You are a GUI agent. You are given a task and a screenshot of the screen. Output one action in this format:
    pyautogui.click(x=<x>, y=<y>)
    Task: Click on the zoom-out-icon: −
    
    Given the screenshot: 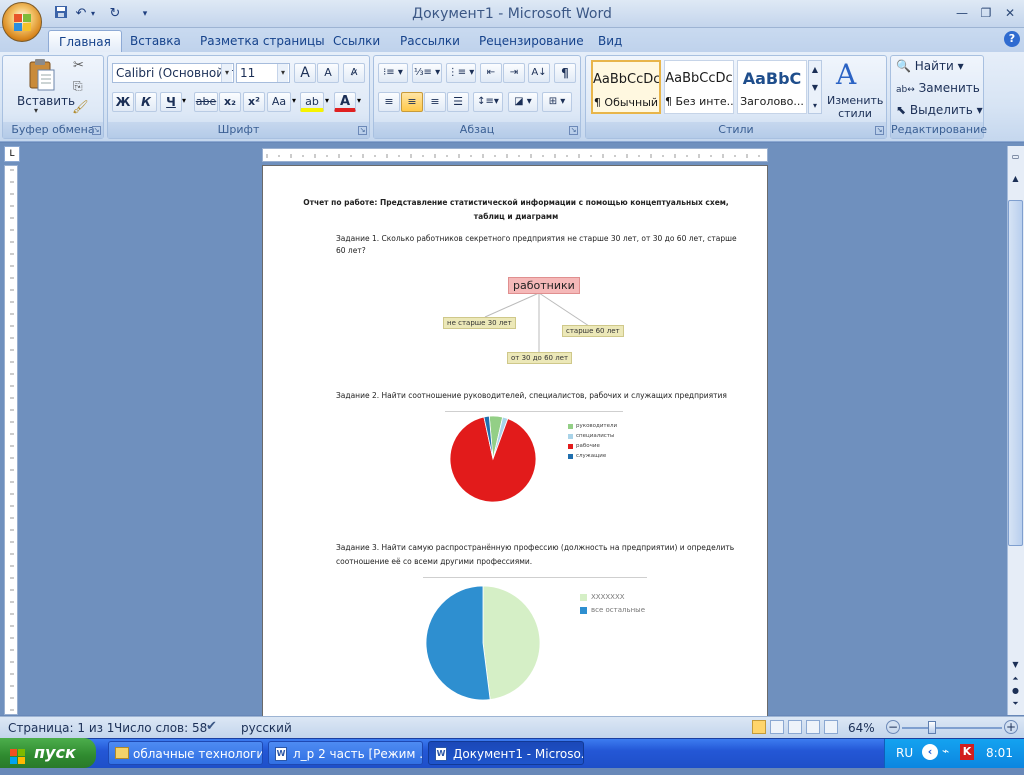 What is the action you would take?
    pyautogui.click(x=893, y=727)
    